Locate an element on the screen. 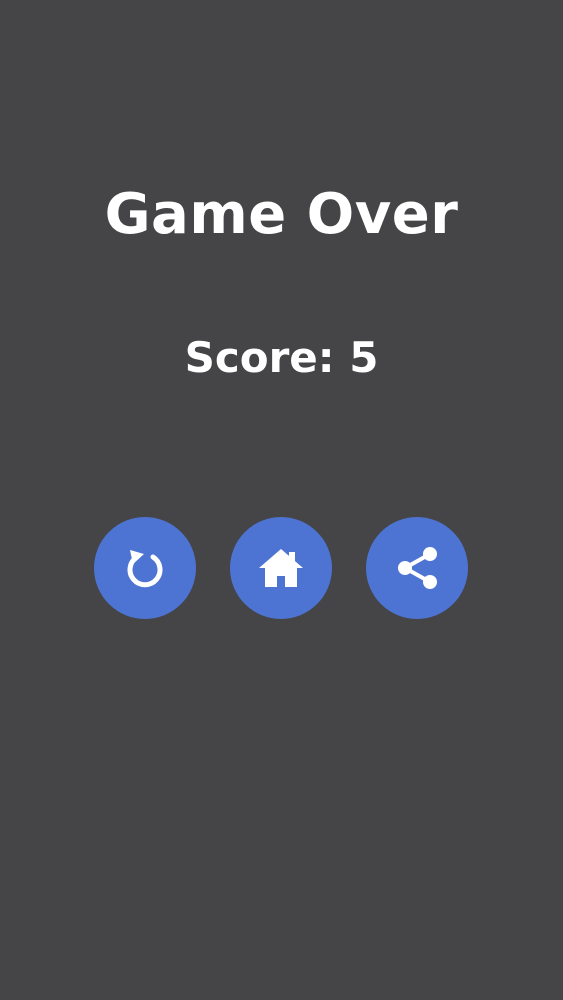 The width and height of the screenshot is (563, 1000). home-button is located at coordinates (281, 568).